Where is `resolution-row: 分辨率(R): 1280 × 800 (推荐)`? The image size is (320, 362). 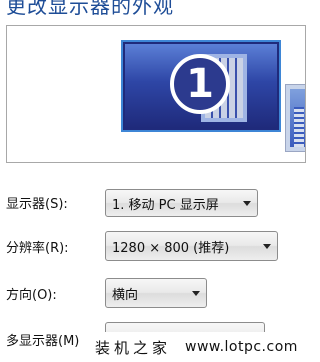
resolution-row: 分辨率(R): 1280 × 800 (推荐) is located at coordinates (149, 245).